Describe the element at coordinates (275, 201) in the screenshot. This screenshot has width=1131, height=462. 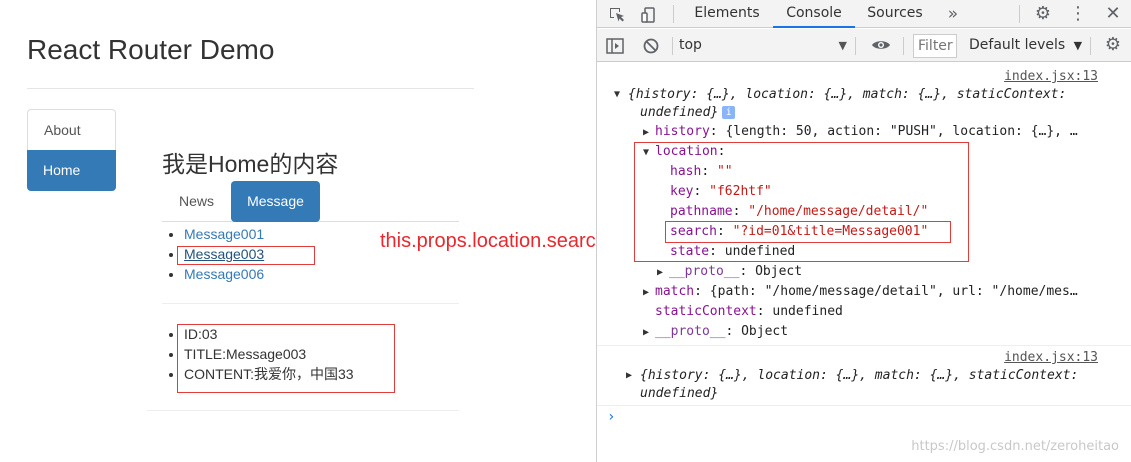
I see `tab-message: Message` at that location.